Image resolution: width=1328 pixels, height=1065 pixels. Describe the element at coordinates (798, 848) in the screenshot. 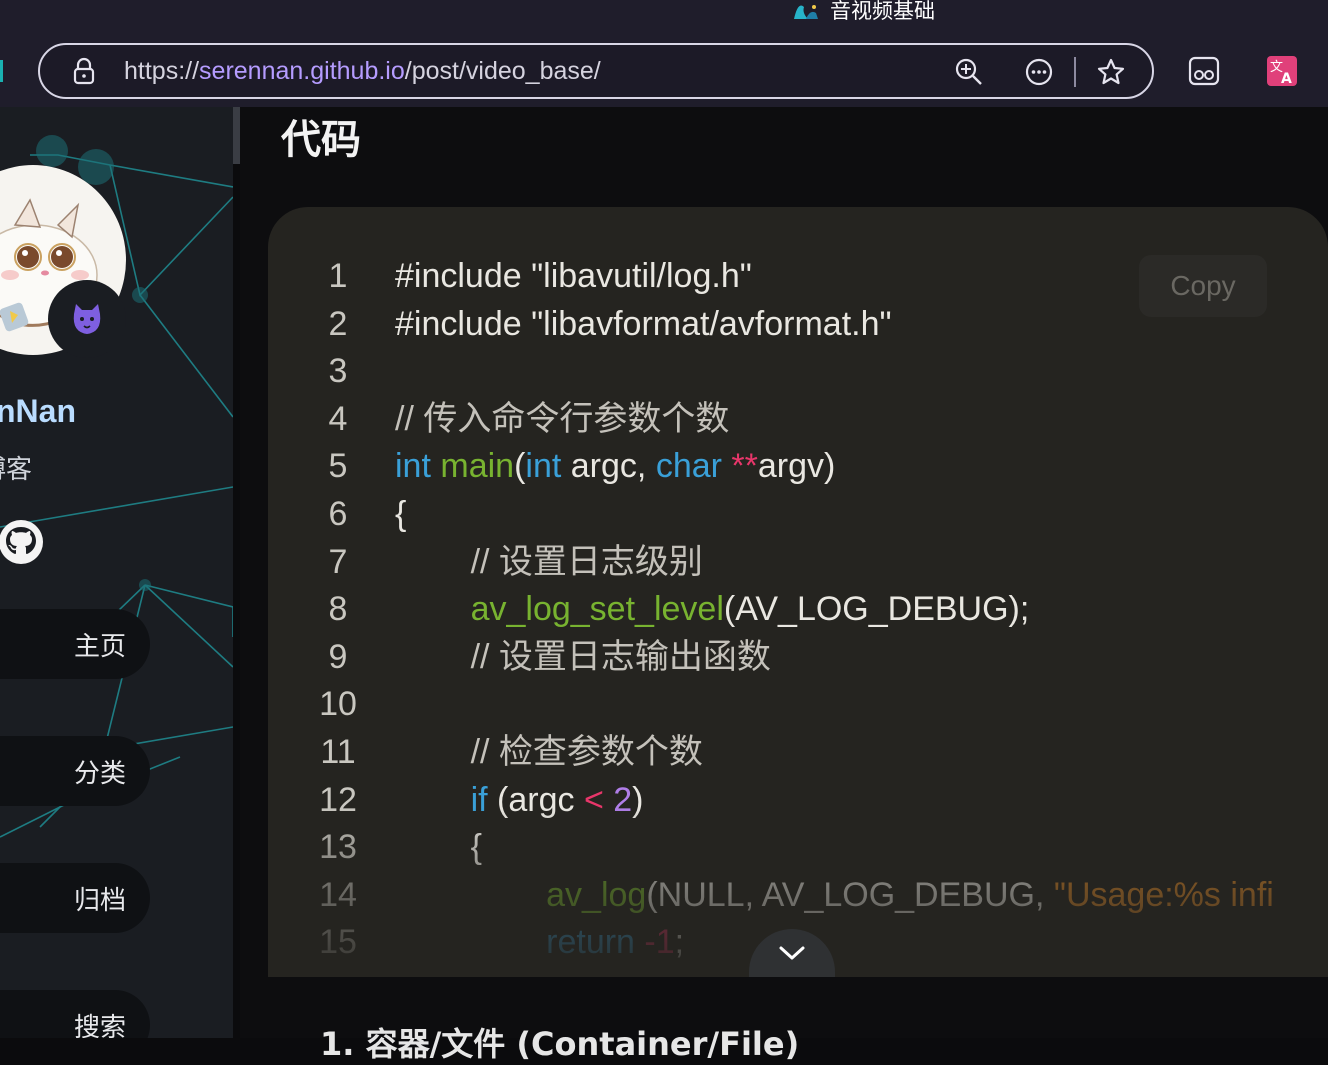

I see `code-line: 13 {` at that location.